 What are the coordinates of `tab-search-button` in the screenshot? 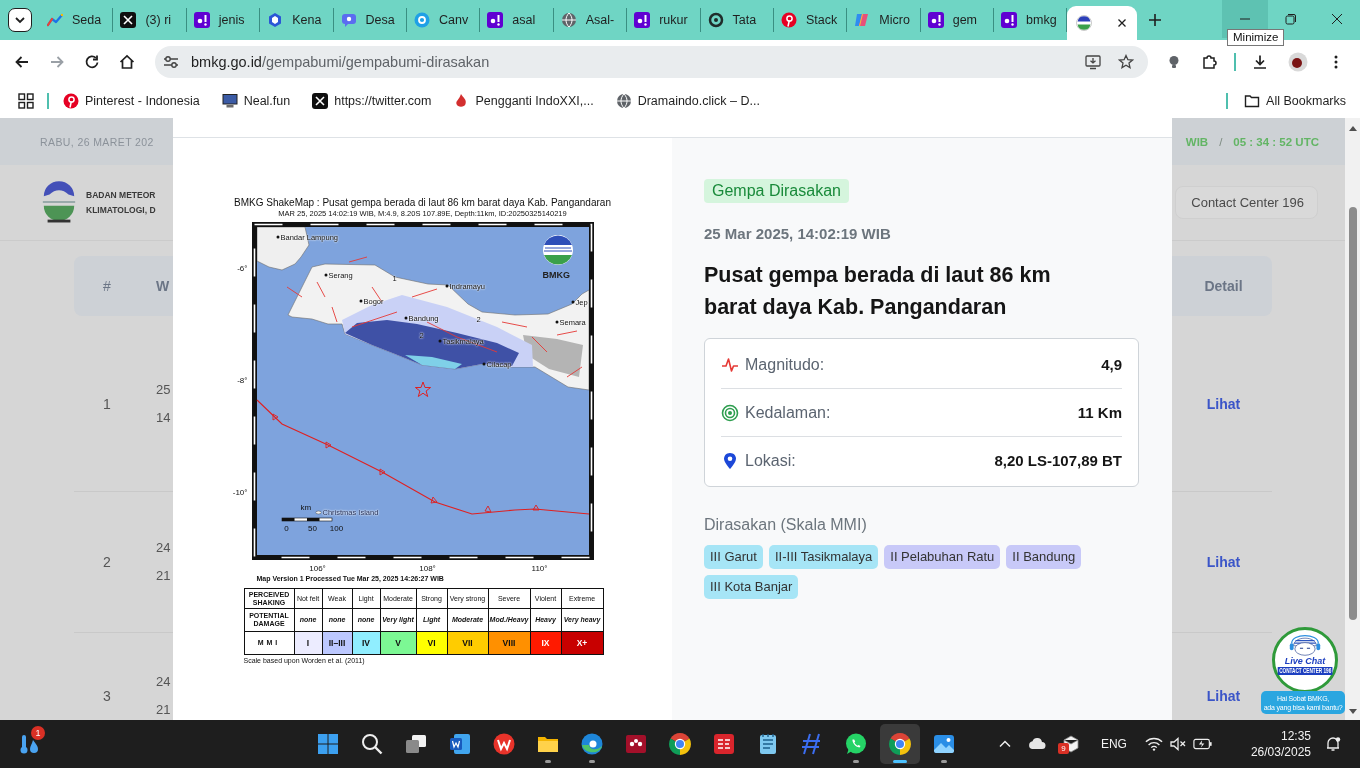 It's located at (20, 20).